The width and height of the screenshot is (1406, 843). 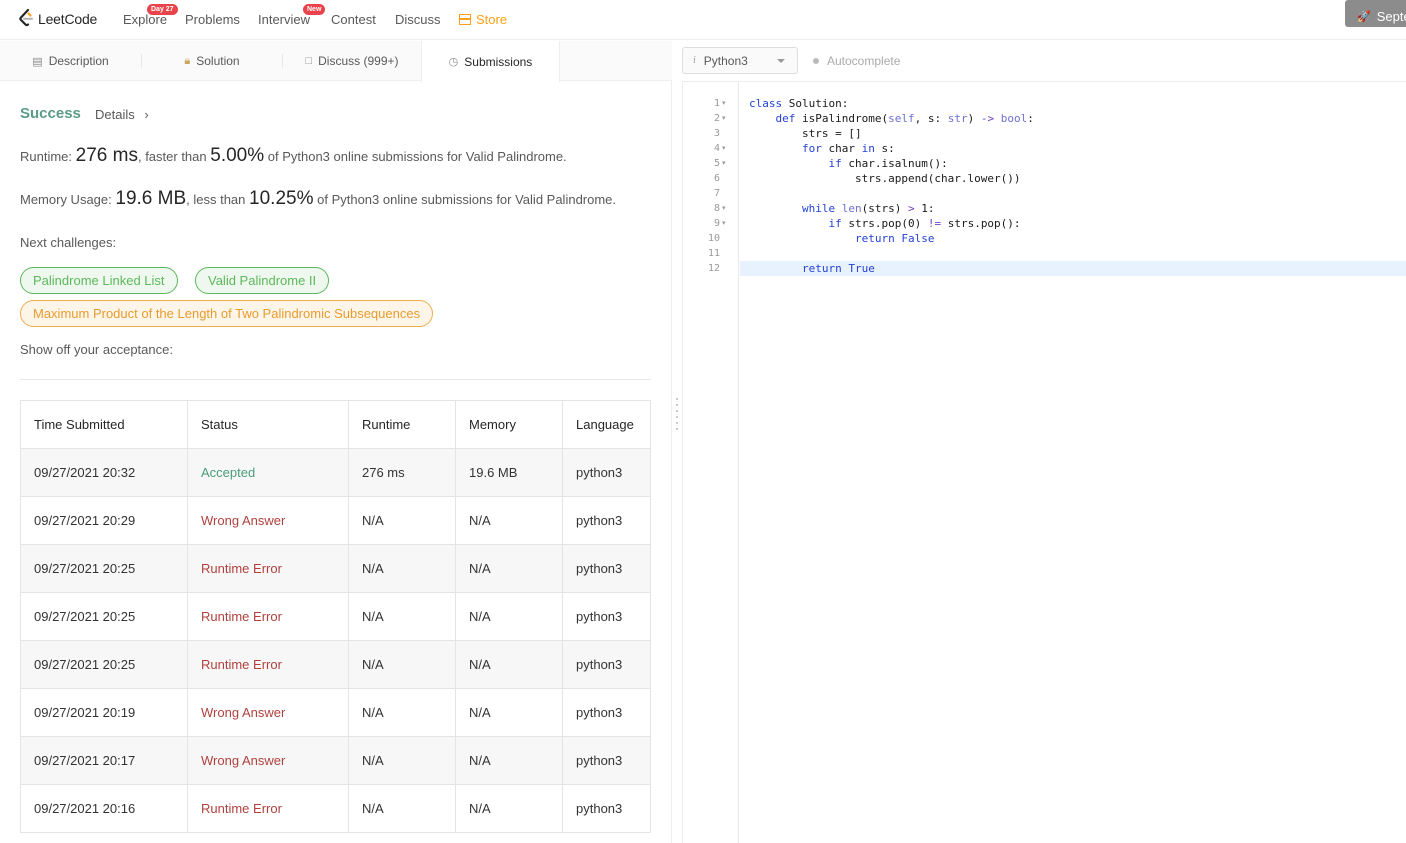 I want to click on memory-value: 19.6 MB, so click(x=151, y=198).